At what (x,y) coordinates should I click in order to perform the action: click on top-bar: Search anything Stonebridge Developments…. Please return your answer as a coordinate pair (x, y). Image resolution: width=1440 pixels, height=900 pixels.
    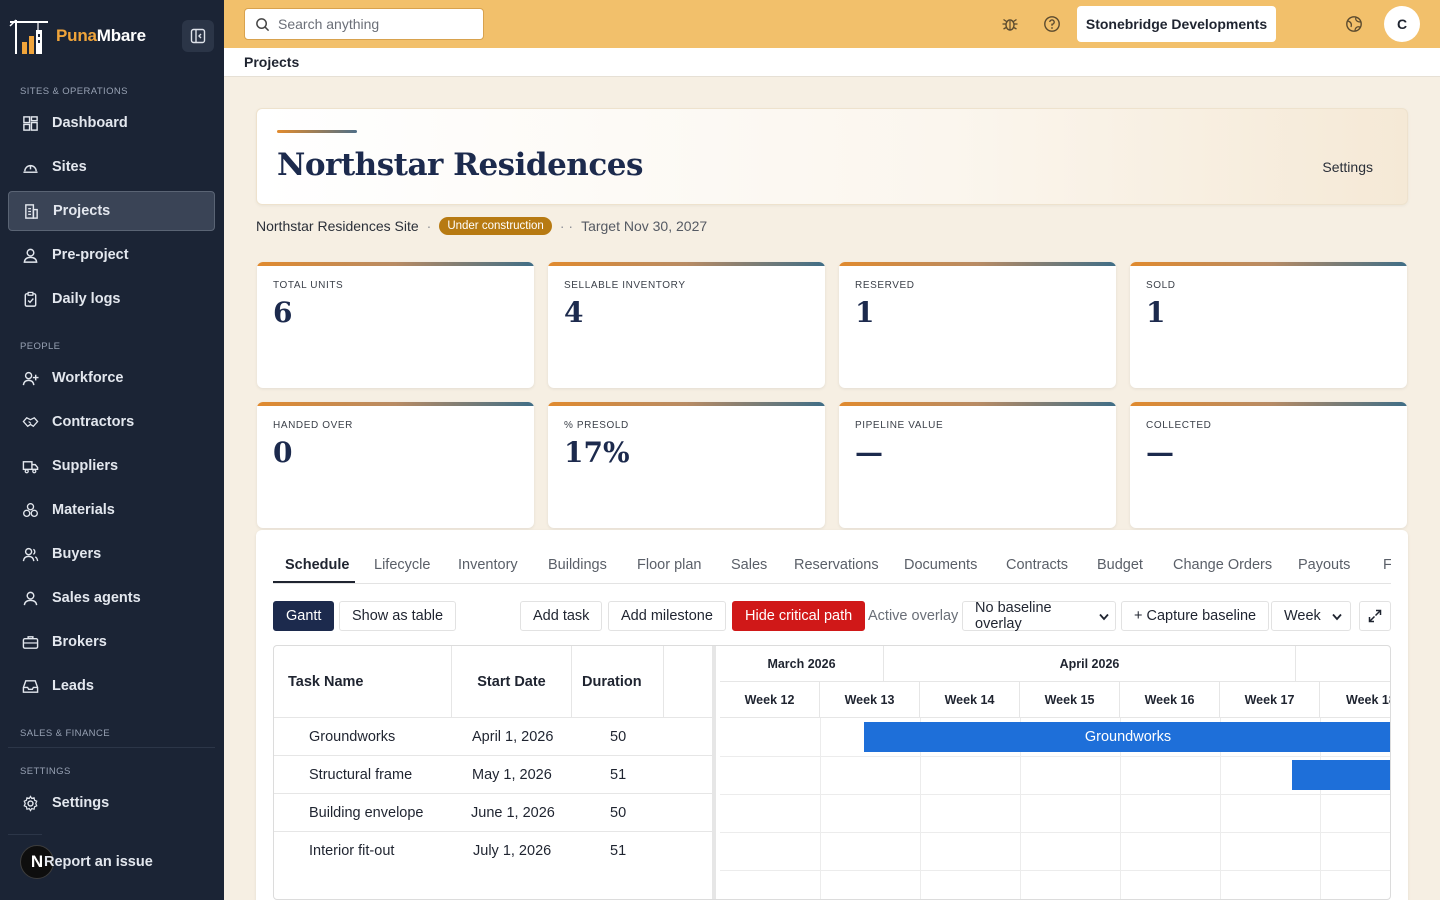
    Looking at the image, I should click on (832, 24).